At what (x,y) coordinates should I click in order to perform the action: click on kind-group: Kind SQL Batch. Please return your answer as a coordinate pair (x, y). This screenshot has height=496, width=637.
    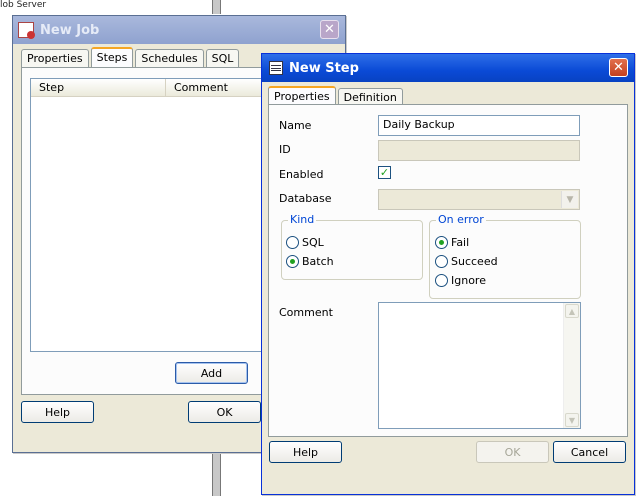
    Looking at the image, I should click on (352, 246).